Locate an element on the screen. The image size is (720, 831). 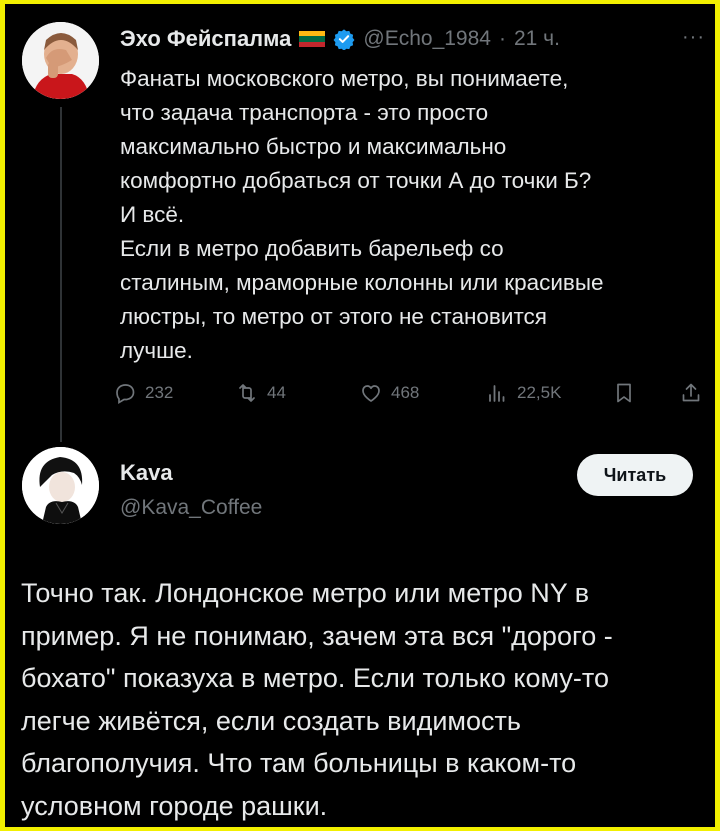
views-count: 22,5K is located at coordinates (539, 392).